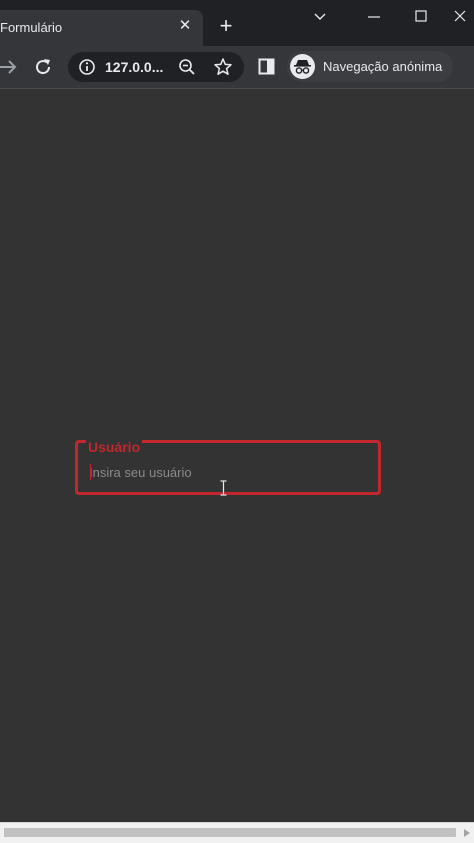 Image resolution: width=474 pixels, height=843 pixels. What do you see at coordinates (229, 472) in the screenshot?
I see `username-input` at bounding box center [229, 472].